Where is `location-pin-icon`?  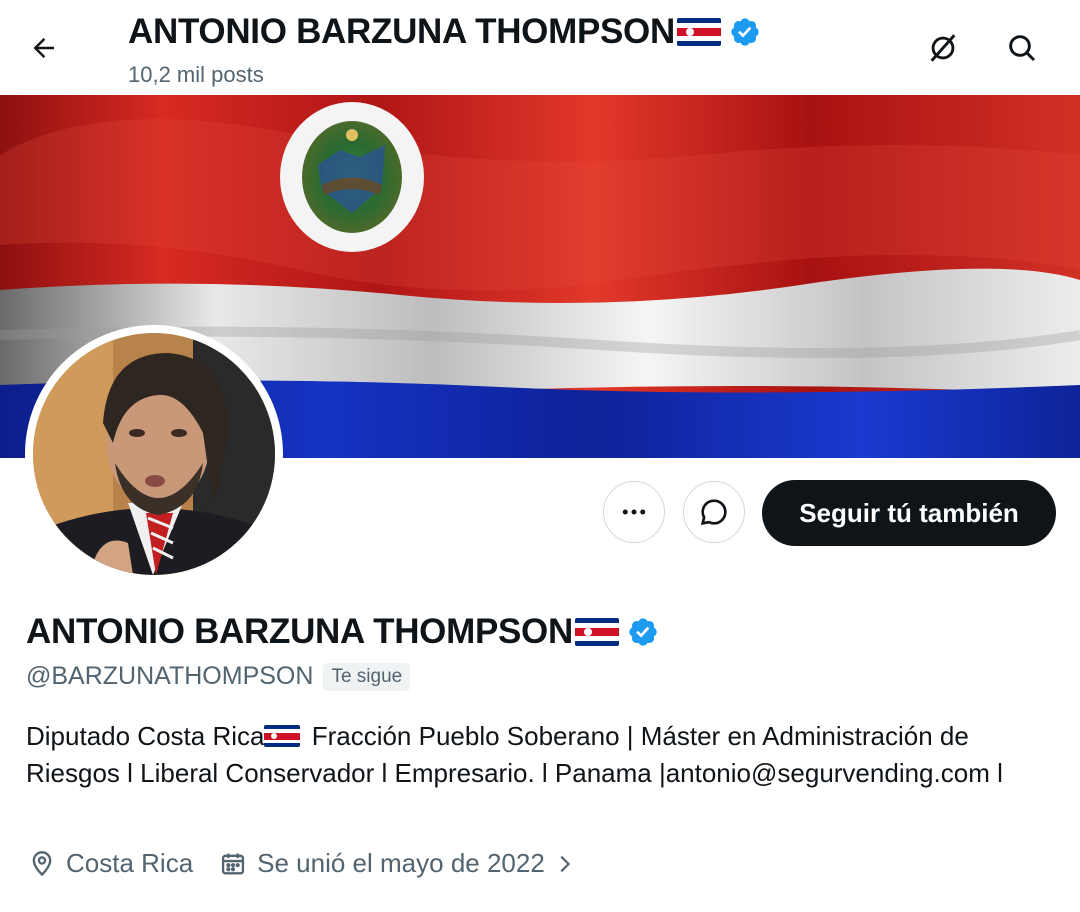
location-pin-icon is located at coordinates (42, 863).